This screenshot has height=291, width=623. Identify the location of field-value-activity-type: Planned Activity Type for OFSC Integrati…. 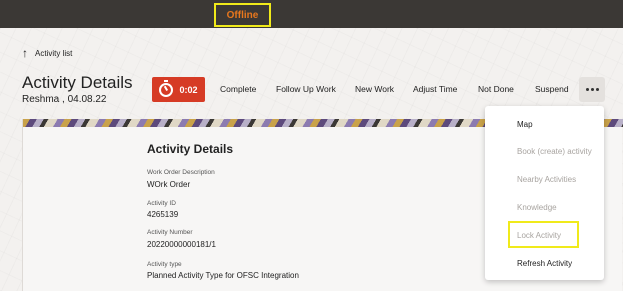
(223, 275).